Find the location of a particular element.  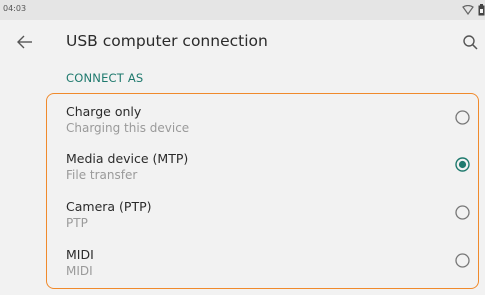

status-bar: 04:03 is located at coordinates (242, 10).